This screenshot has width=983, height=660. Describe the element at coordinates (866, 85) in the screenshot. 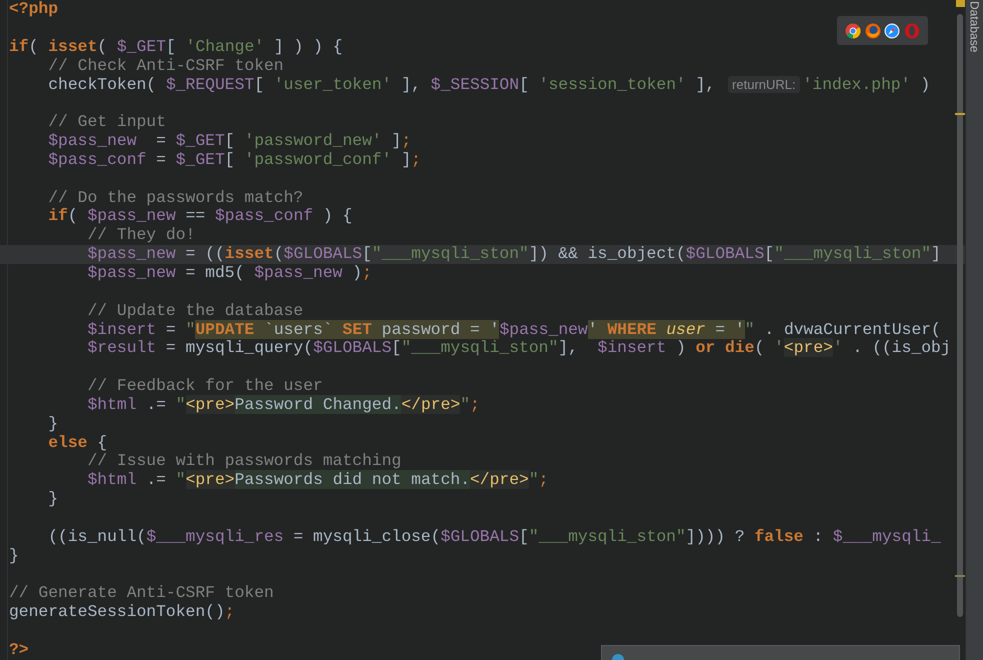

I see `code-line: 'index.php' )` at that location.